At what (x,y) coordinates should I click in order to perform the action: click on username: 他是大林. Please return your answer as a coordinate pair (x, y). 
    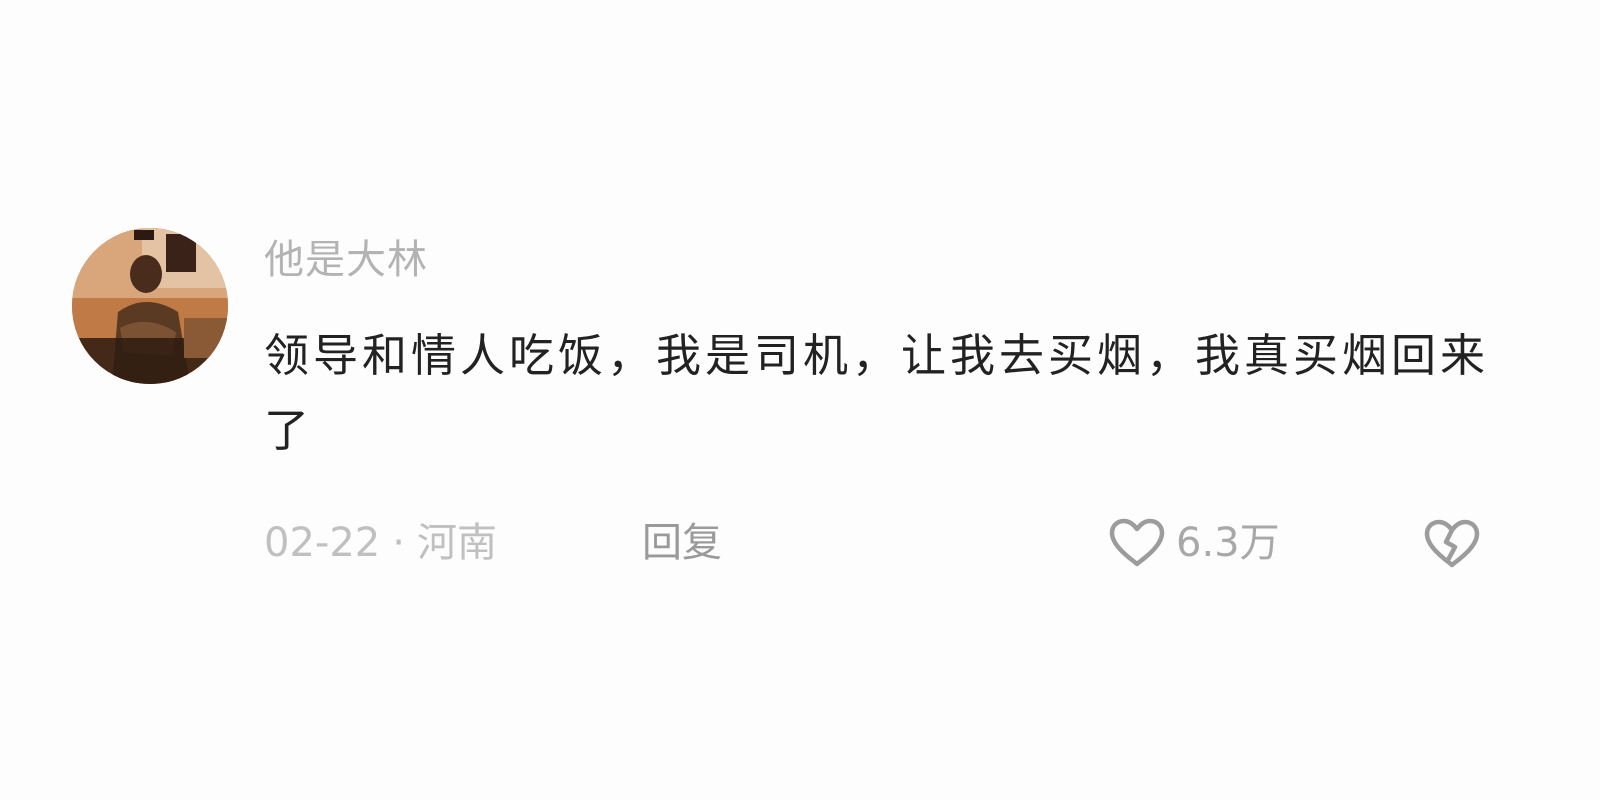
    Looking at the image, I should click on (346, 260).